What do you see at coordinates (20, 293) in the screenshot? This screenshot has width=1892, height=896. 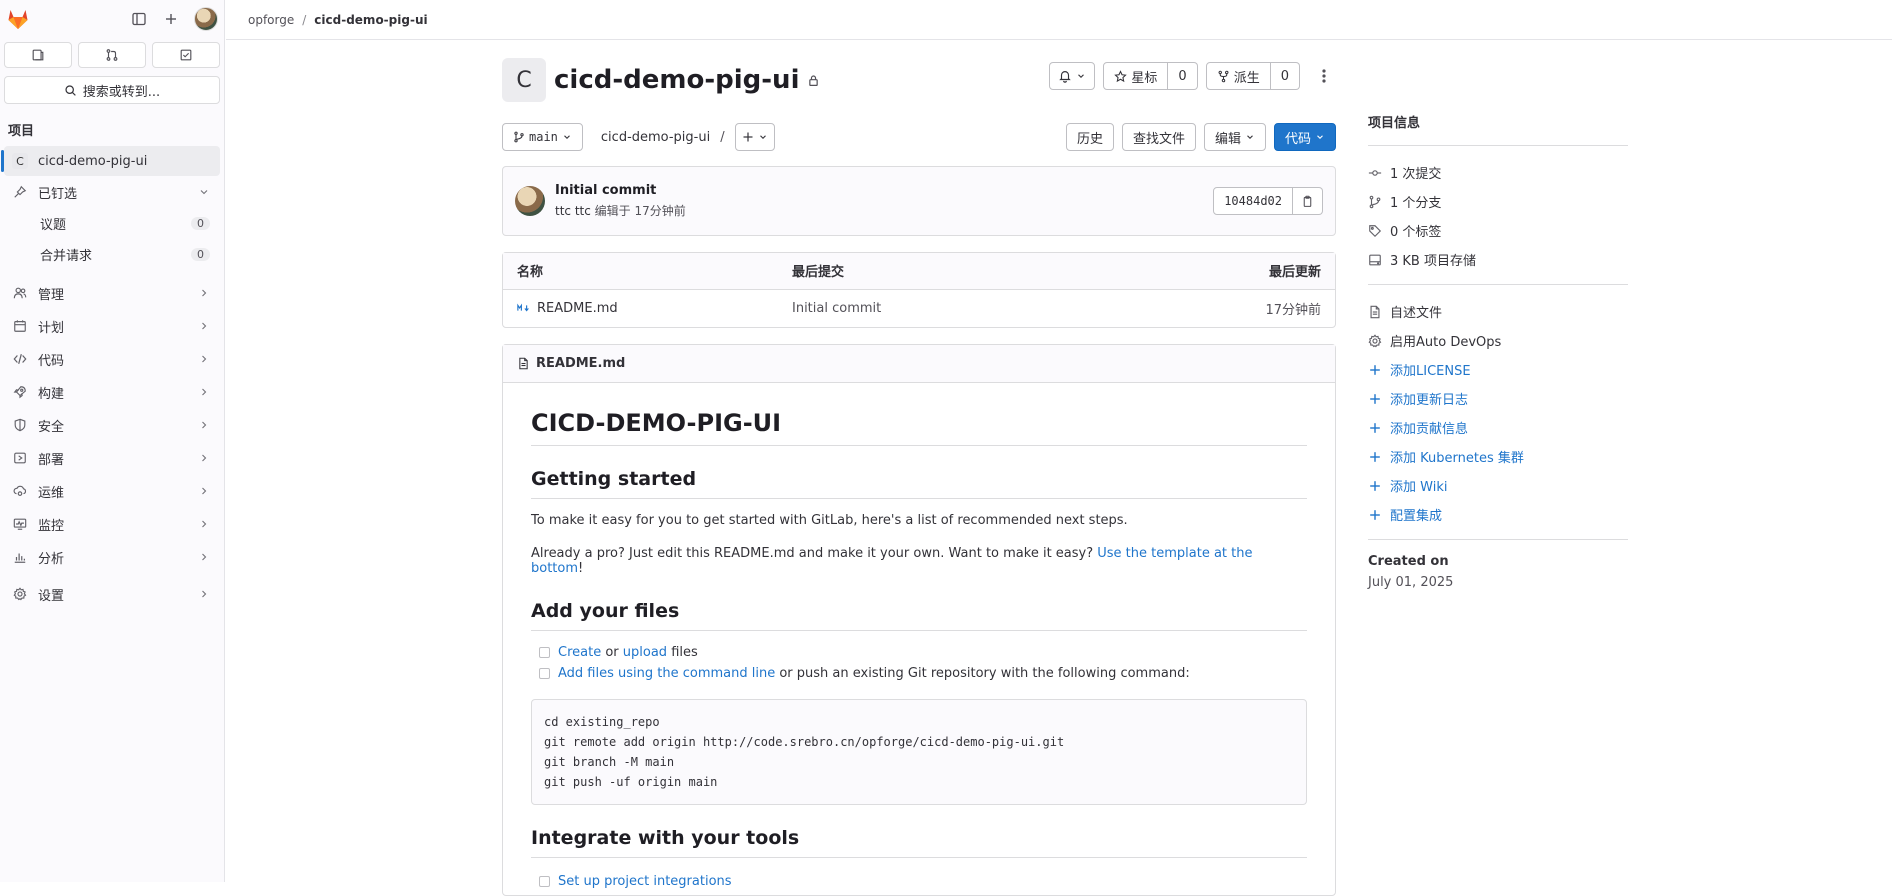 I see `users-icon` at bounding box center [20, 293].